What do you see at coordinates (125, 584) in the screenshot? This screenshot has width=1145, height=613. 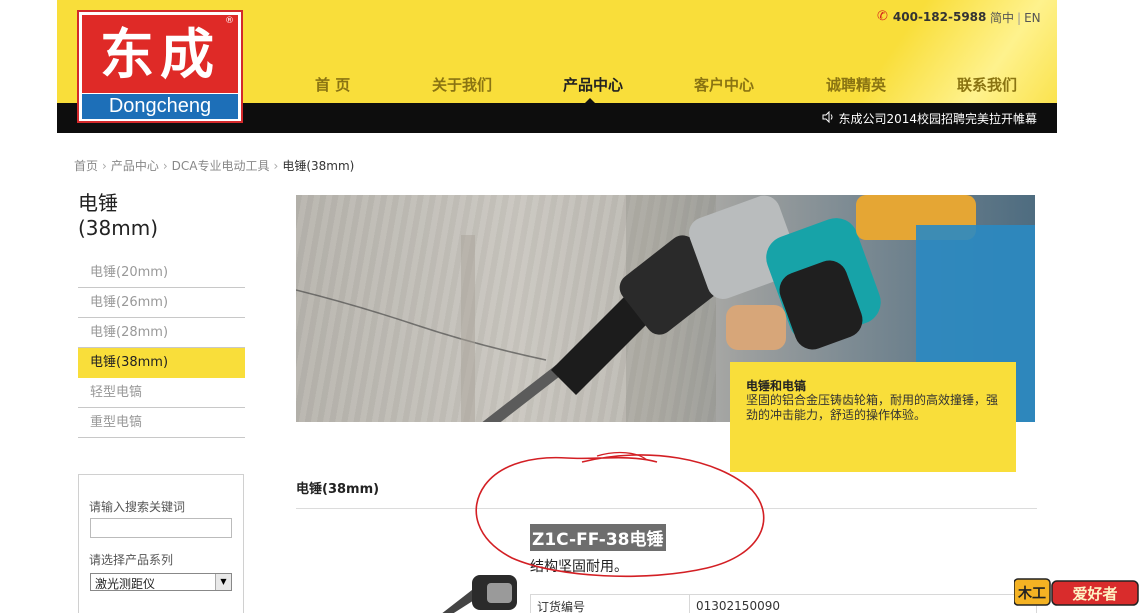 I see `series-select-value: 激光测距仪` at bounding box center [125, 584].